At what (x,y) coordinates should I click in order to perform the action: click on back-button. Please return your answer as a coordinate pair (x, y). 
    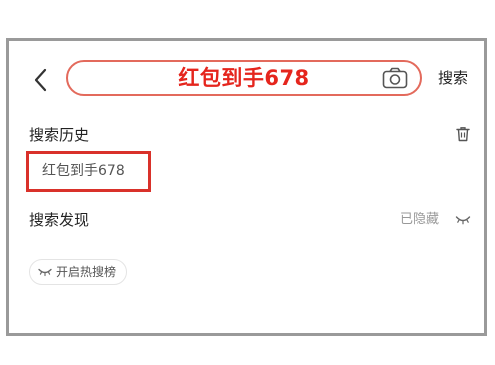
    Looking at the image, I should click on (42, 80).